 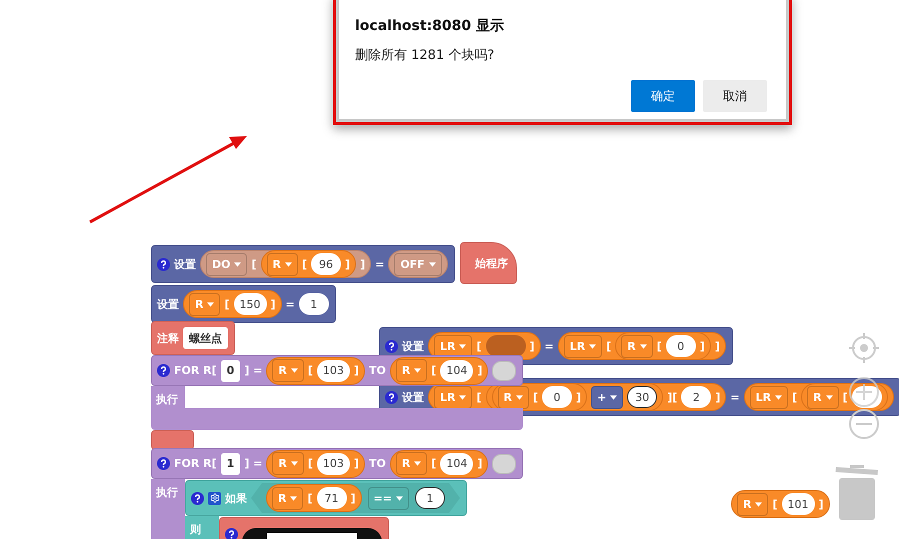 I want to click on text-field: 螺丝点, so click(x=205, y=338).